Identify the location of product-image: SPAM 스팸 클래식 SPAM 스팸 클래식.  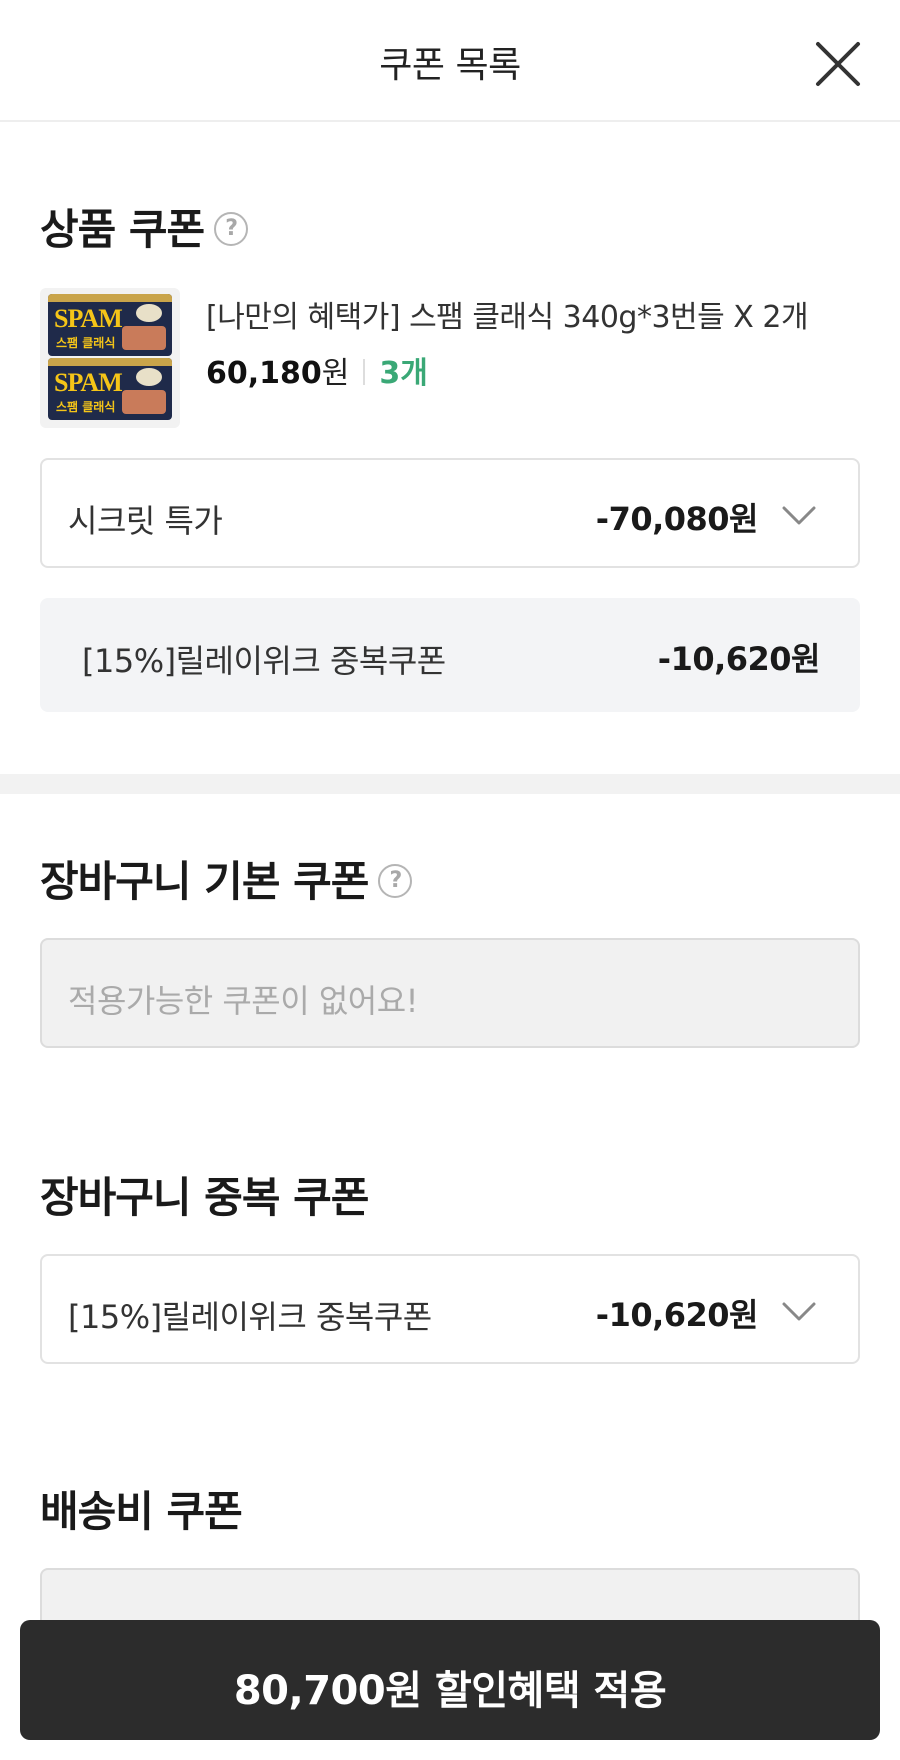
(110, 358).